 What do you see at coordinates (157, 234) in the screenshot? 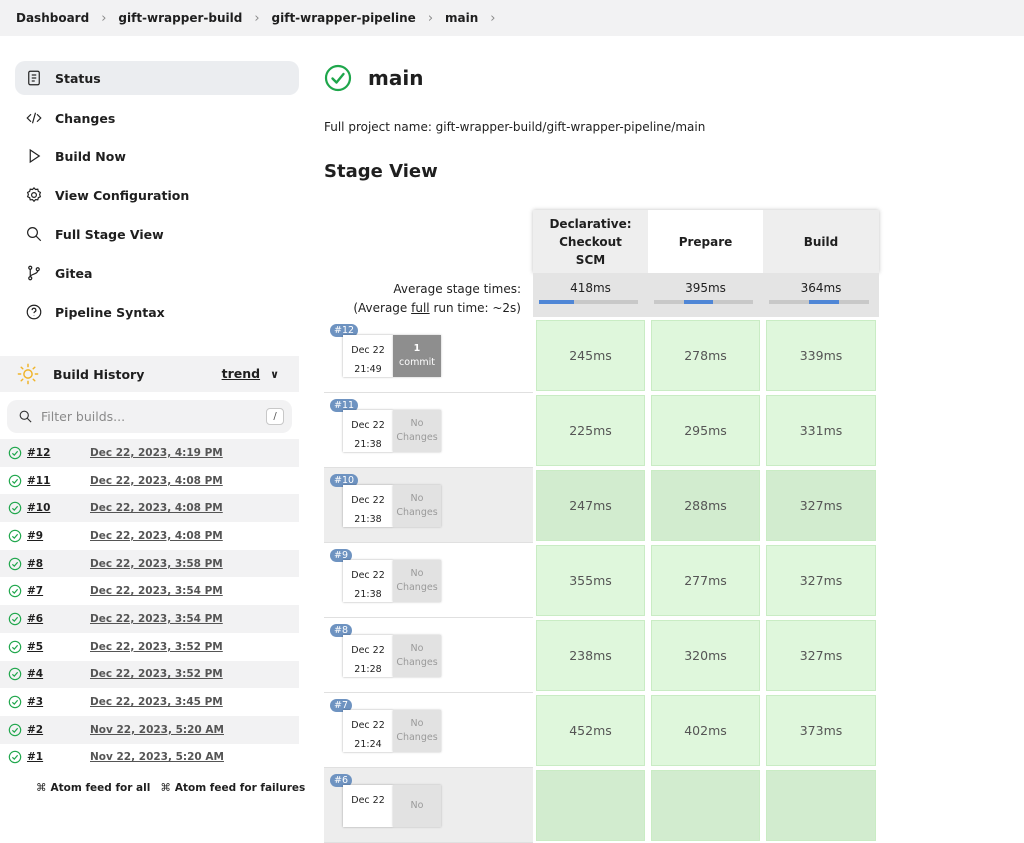
I see `sidebar-item-full-stage-view: Full Stage View` at bounding box center [157, 234].